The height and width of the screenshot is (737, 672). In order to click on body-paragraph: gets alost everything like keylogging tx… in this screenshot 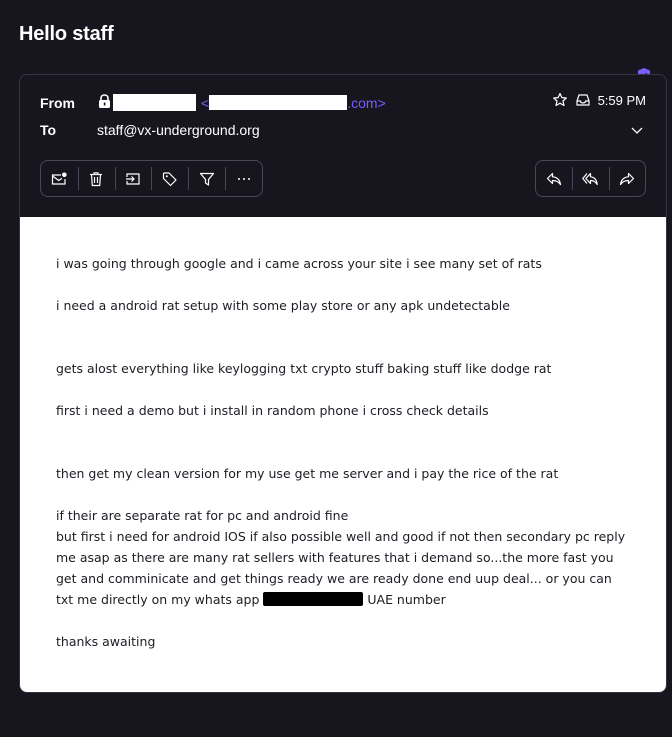, I will do `click(304, 368)`.